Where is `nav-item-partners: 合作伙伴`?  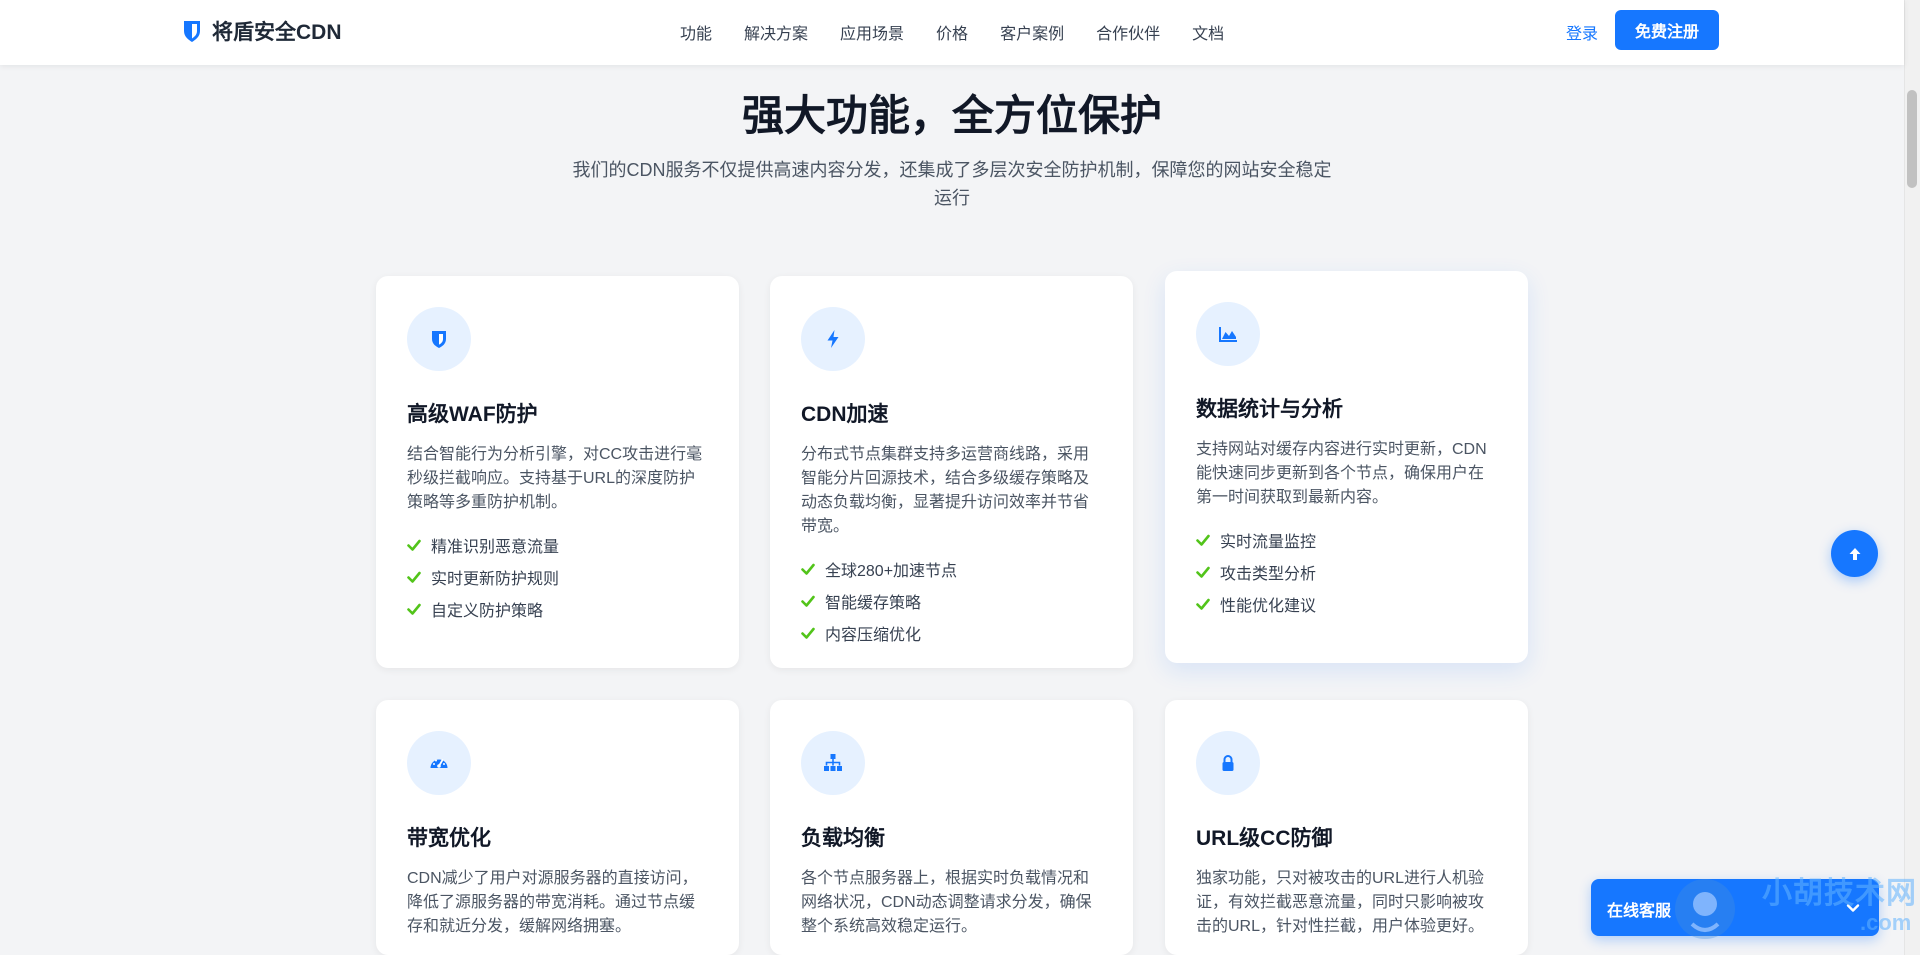 nav-item-partners: 合作伙伴 is located at coordinates (1128, 32).